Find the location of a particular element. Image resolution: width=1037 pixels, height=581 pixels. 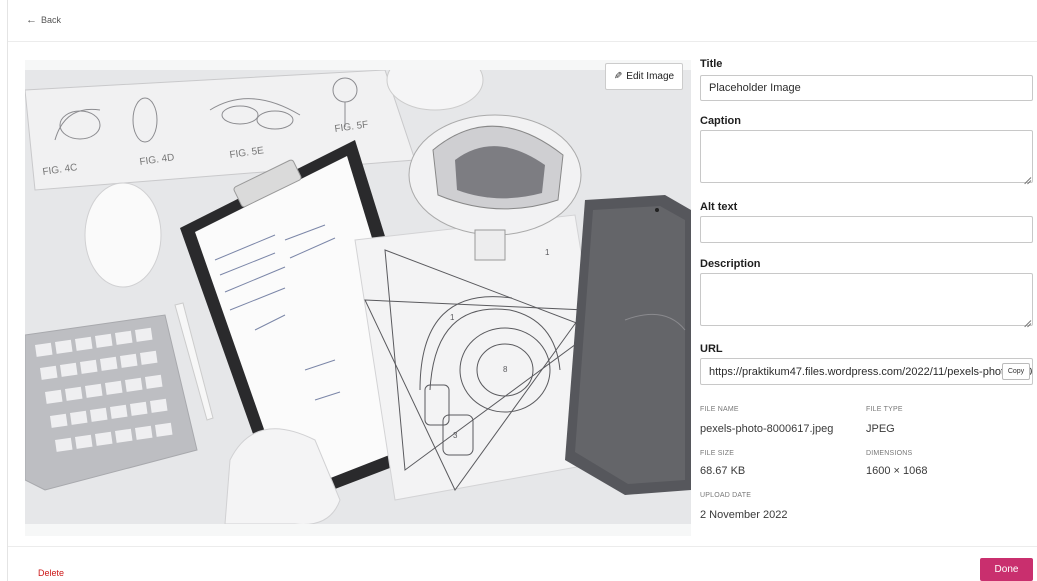

back-link: ← Back is located at coordinates (43, 20).